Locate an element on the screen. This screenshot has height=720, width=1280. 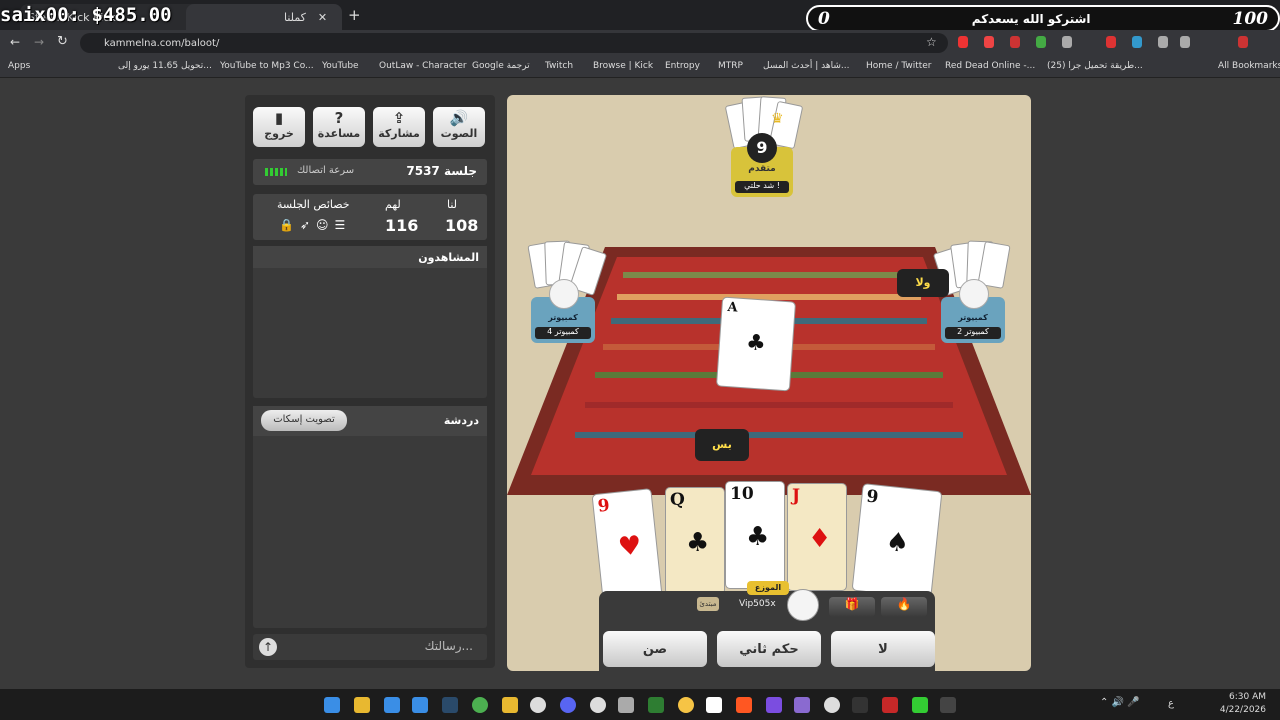
sound-icon: 🔊 is located at coordinates (459, 118).